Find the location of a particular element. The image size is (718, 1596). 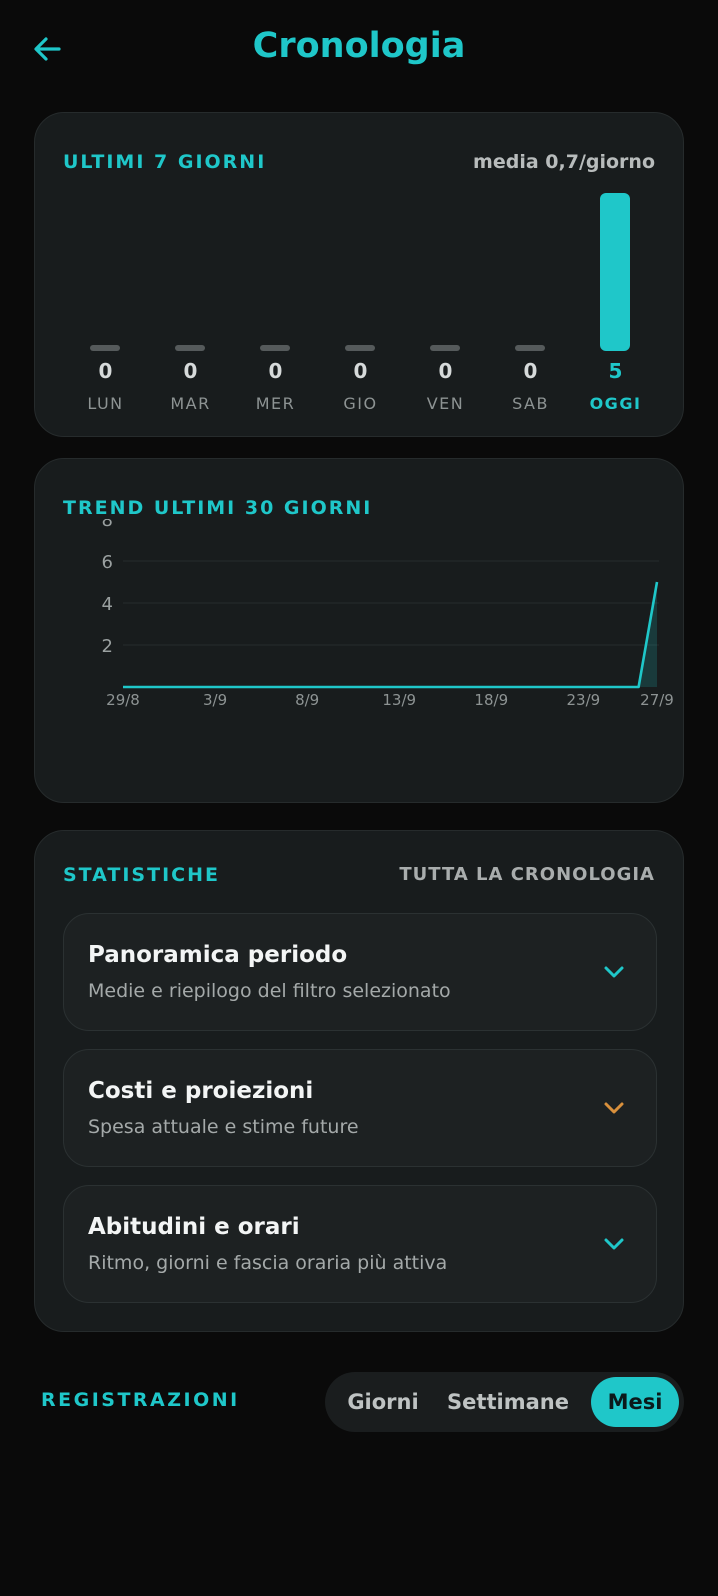

period-segmented-control: Giorni Settimane Mesi is located at coordinates (504, 1402).